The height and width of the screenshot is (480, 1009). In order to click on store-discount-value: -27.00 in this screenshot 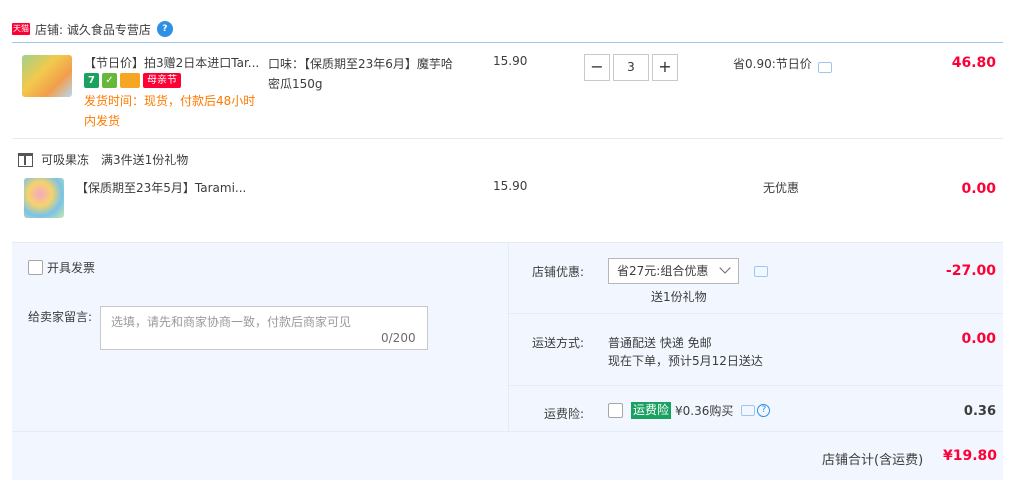, I will do `click(970, 271)`.